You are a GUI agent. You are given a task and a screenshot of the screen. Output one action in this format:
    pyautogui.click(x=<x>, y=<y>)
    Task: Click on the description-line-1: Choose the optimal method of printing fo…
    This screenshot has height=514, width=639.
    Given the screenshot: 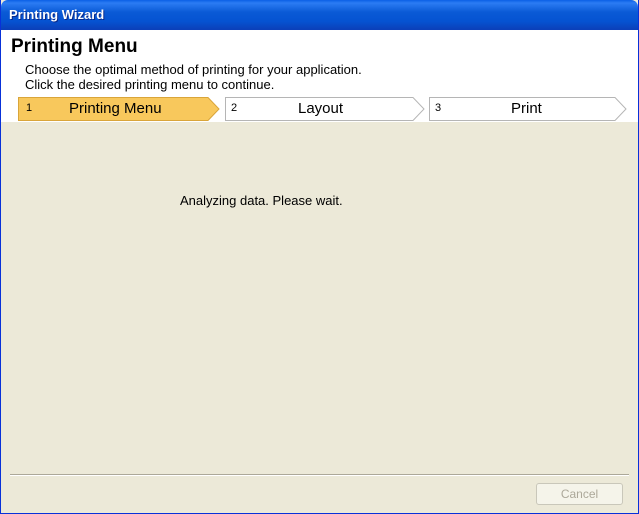 What is the action you would take?
    pyautogui.click(x=193, y=69)
    